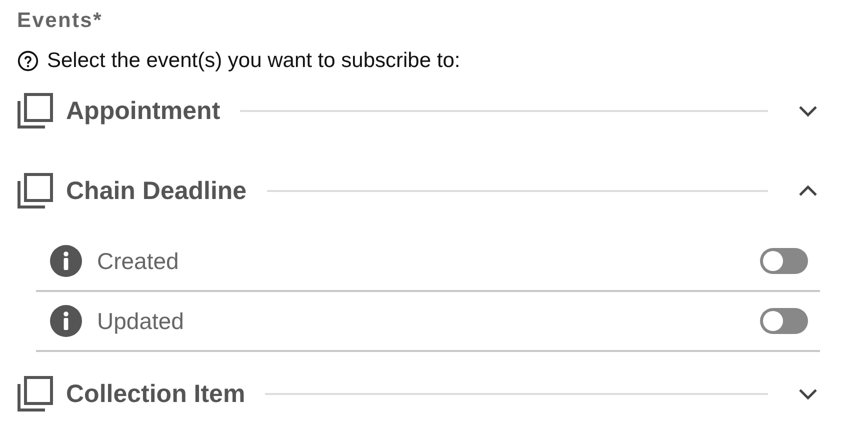 The width and height of the screenshot is (850, 448). What do you see at coordinates (253, 61) in the screenshot?
I see `help-text: Select the event(s) you want to subscribe to:` at bounding box center [253, 61].